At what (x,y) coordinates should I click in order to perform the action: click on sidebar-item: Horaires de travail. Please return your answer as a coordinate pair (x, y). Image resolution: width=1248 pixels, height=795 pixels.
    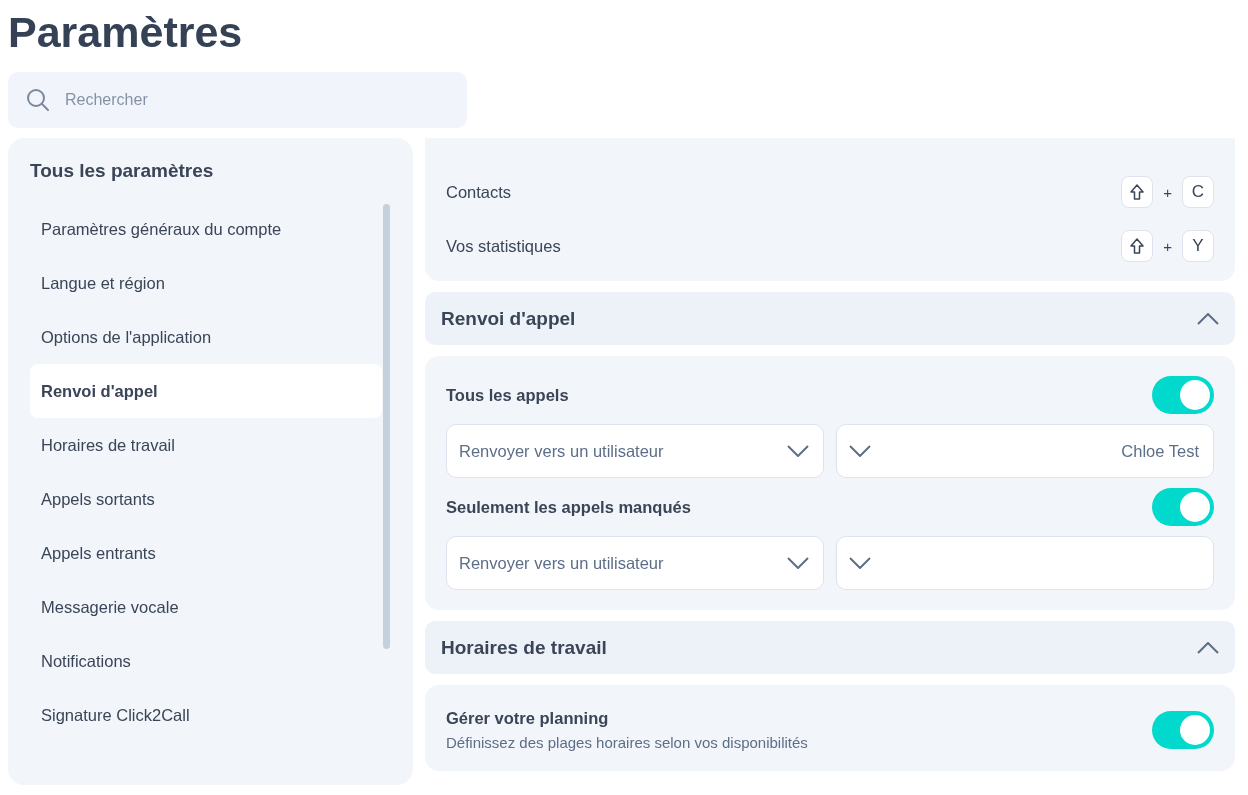
    Looking at the image, I should click on (206, 445).